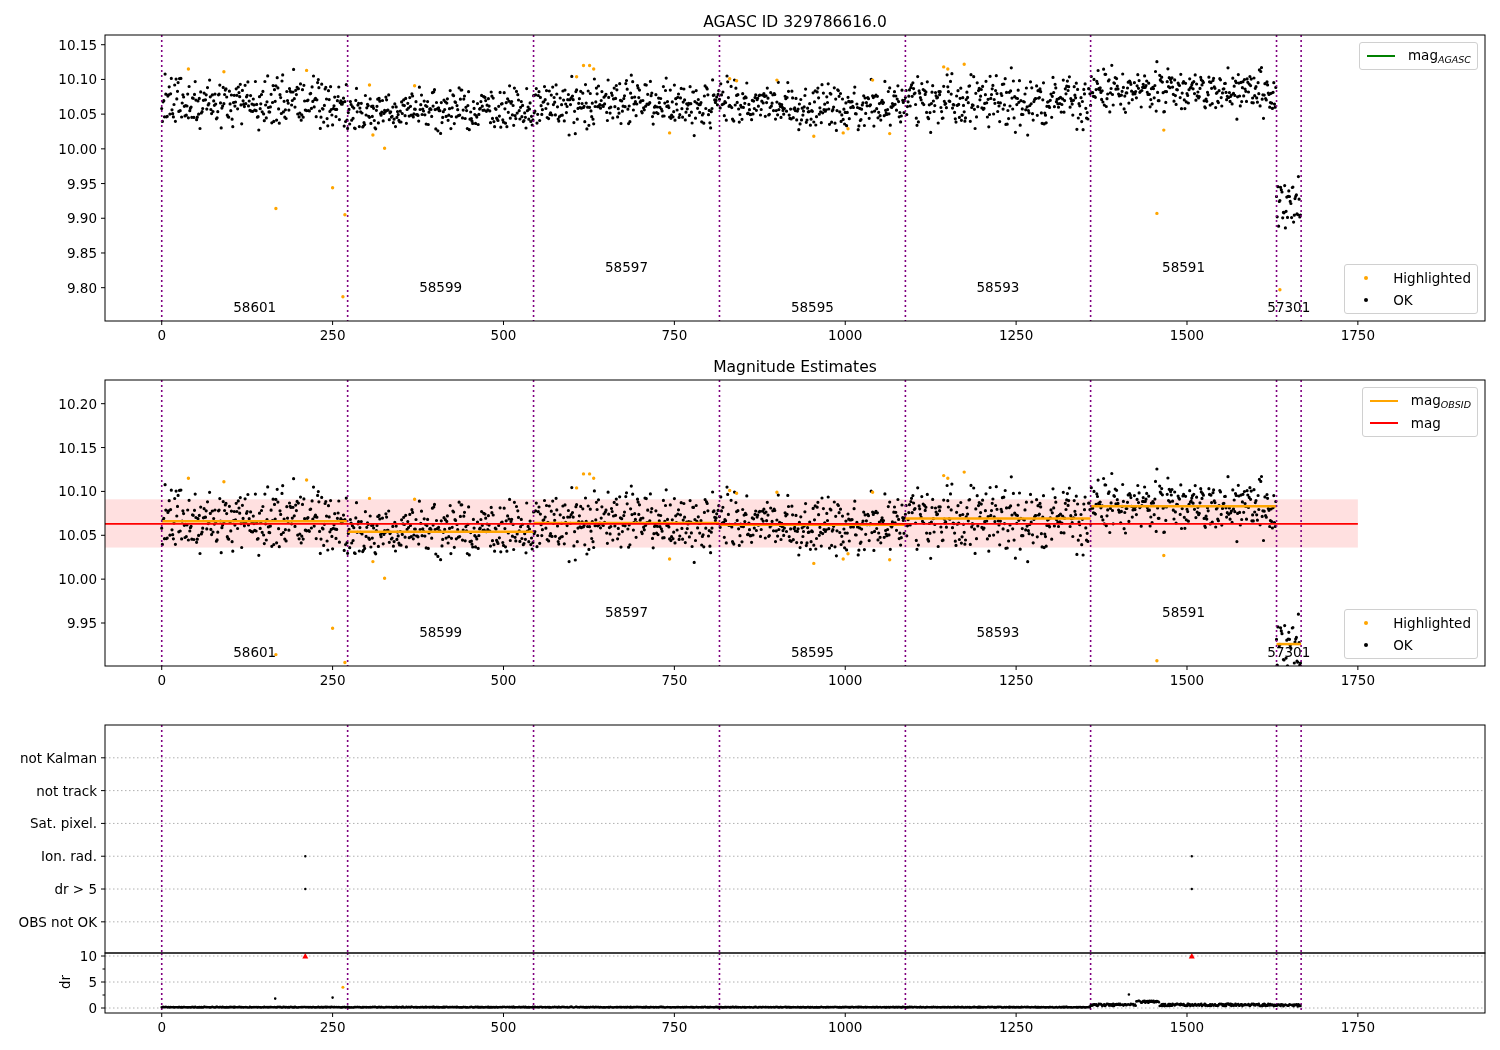  What do you see at coordinates (81, 287) in the screenshot?
I see `y-tick-label: 9.80` at bounding box center [81, 287].